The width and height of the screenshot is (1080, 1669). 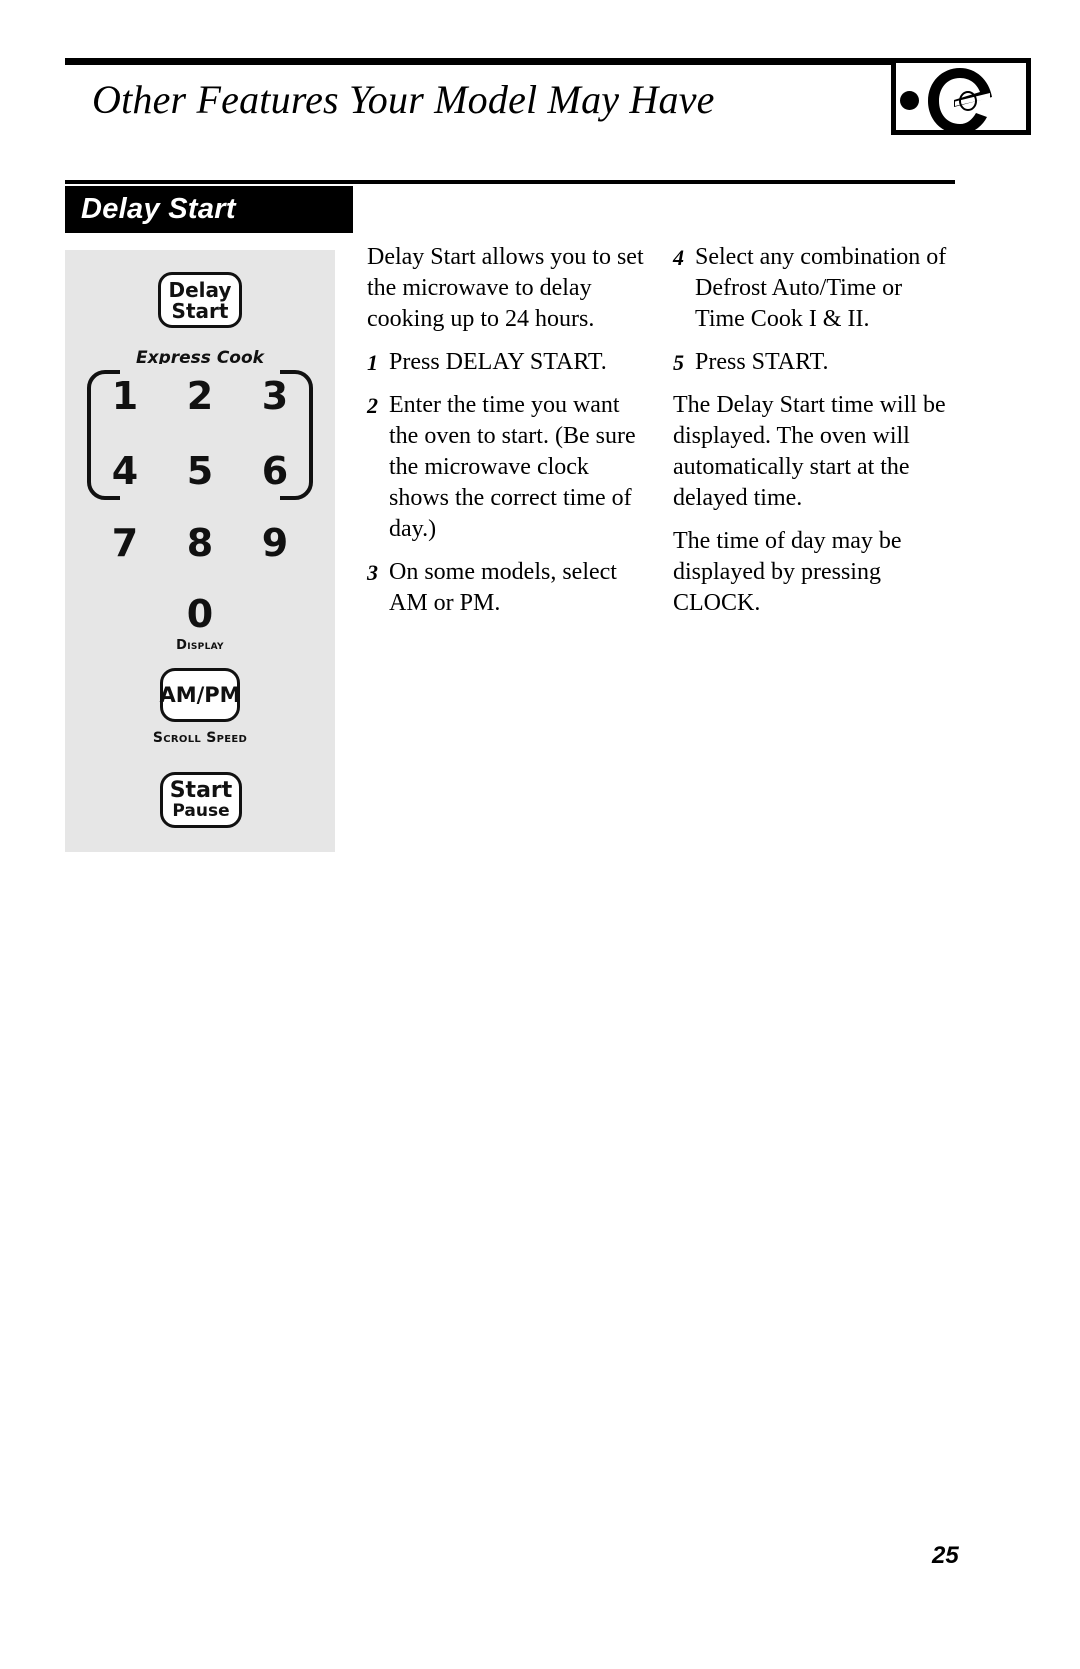 What do you see at coordinates (945, 1555) in the screenshot?
I see `page-number: 25` at bounding box center [945, 1555].